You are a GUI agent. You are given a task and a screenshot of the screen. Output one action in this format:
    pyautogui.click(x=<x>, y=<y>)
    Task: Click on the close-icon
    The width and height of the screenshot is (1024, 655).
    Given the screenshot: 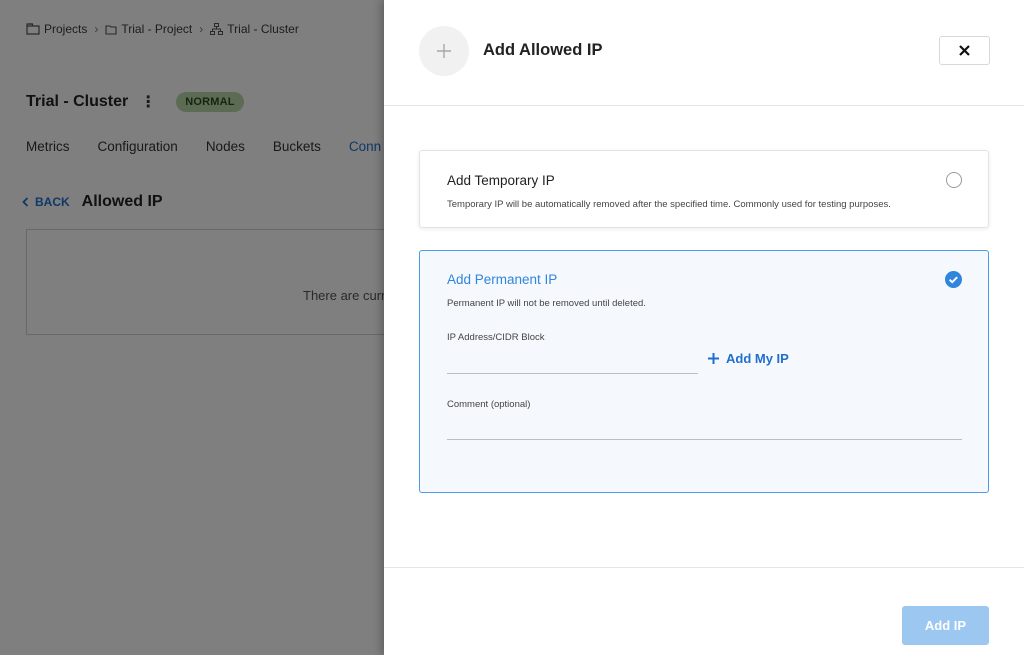 What is the action you would take?
    pyautogui.click(x=964, y=50)
    